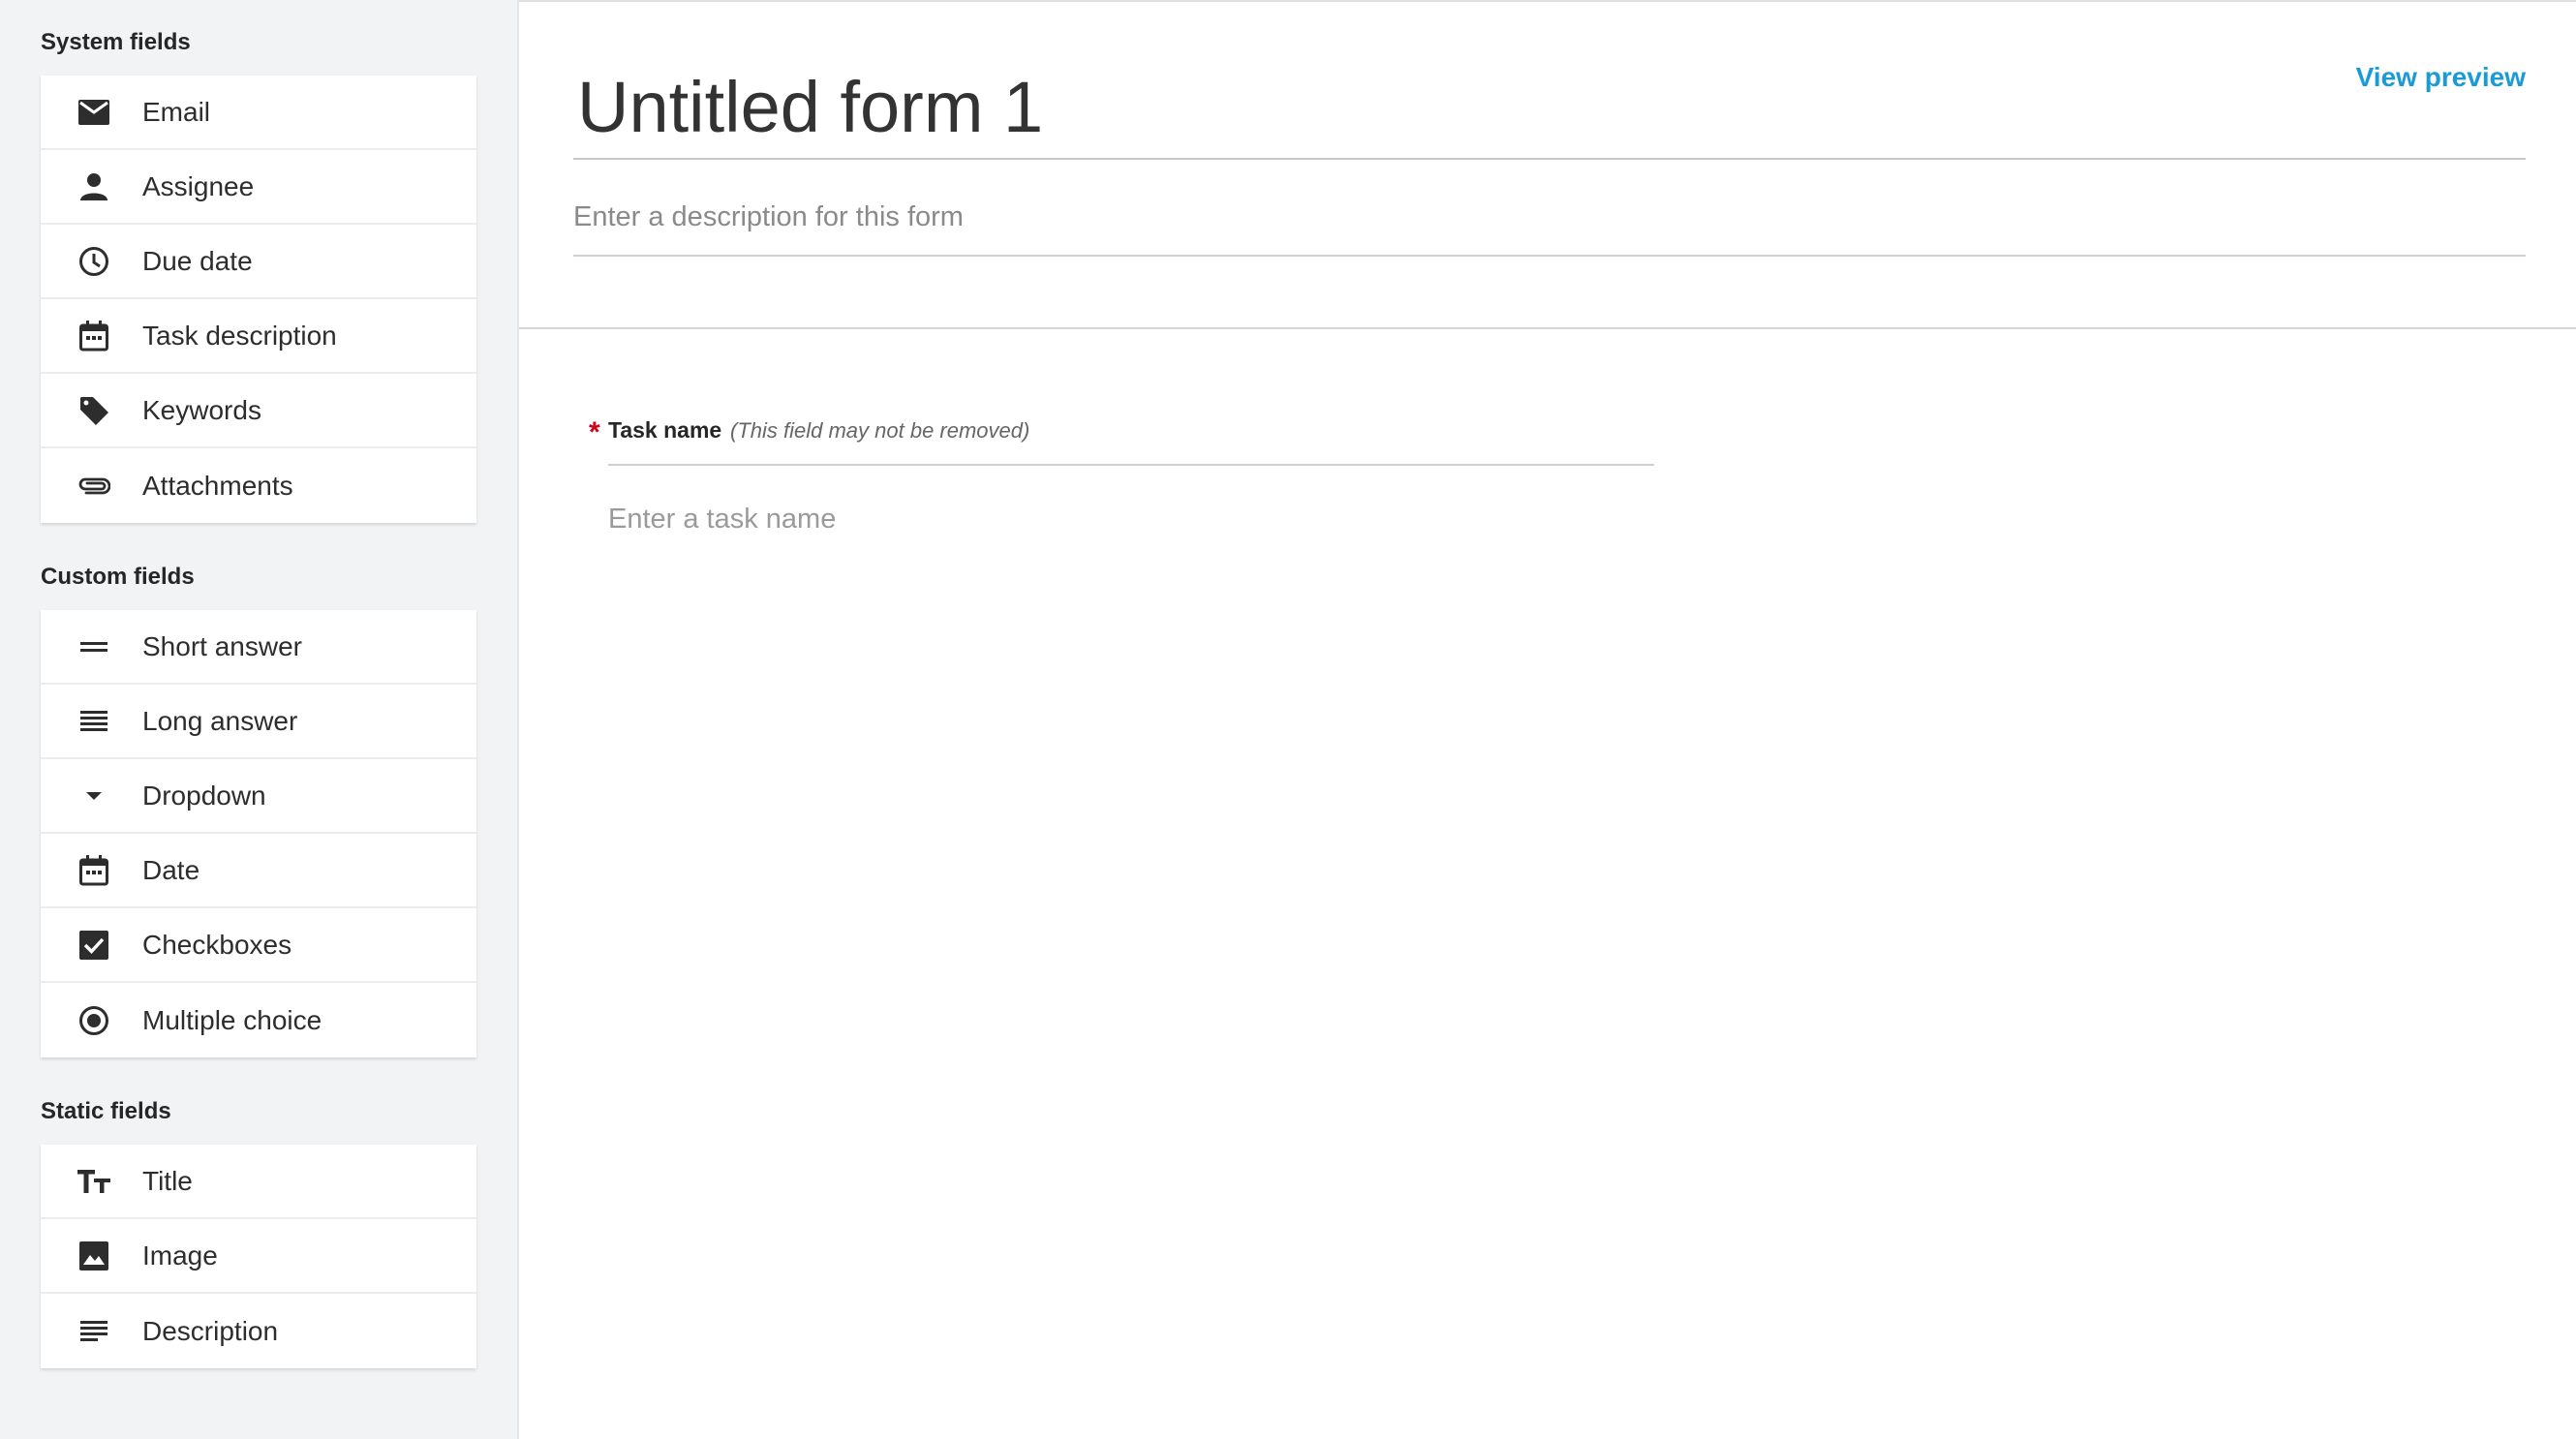  Describe the element at coordinates (118, 577) in the screenshot. I see `custom-fields-heading: Custom fields` at that location.